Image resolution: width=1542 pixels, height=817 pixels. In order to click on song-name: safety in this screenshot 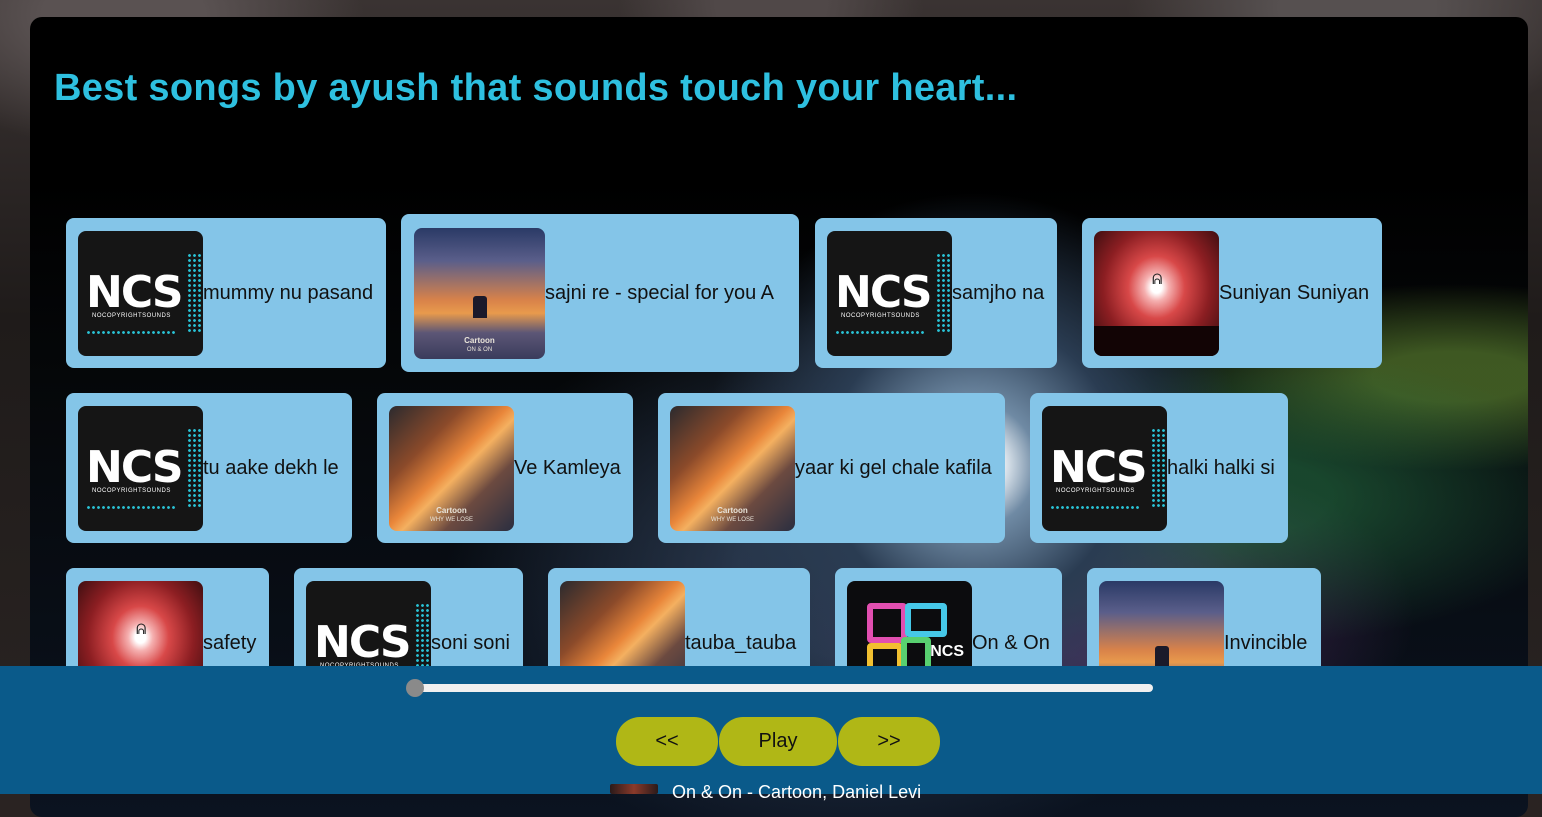, I will do `click(230, 642)`.